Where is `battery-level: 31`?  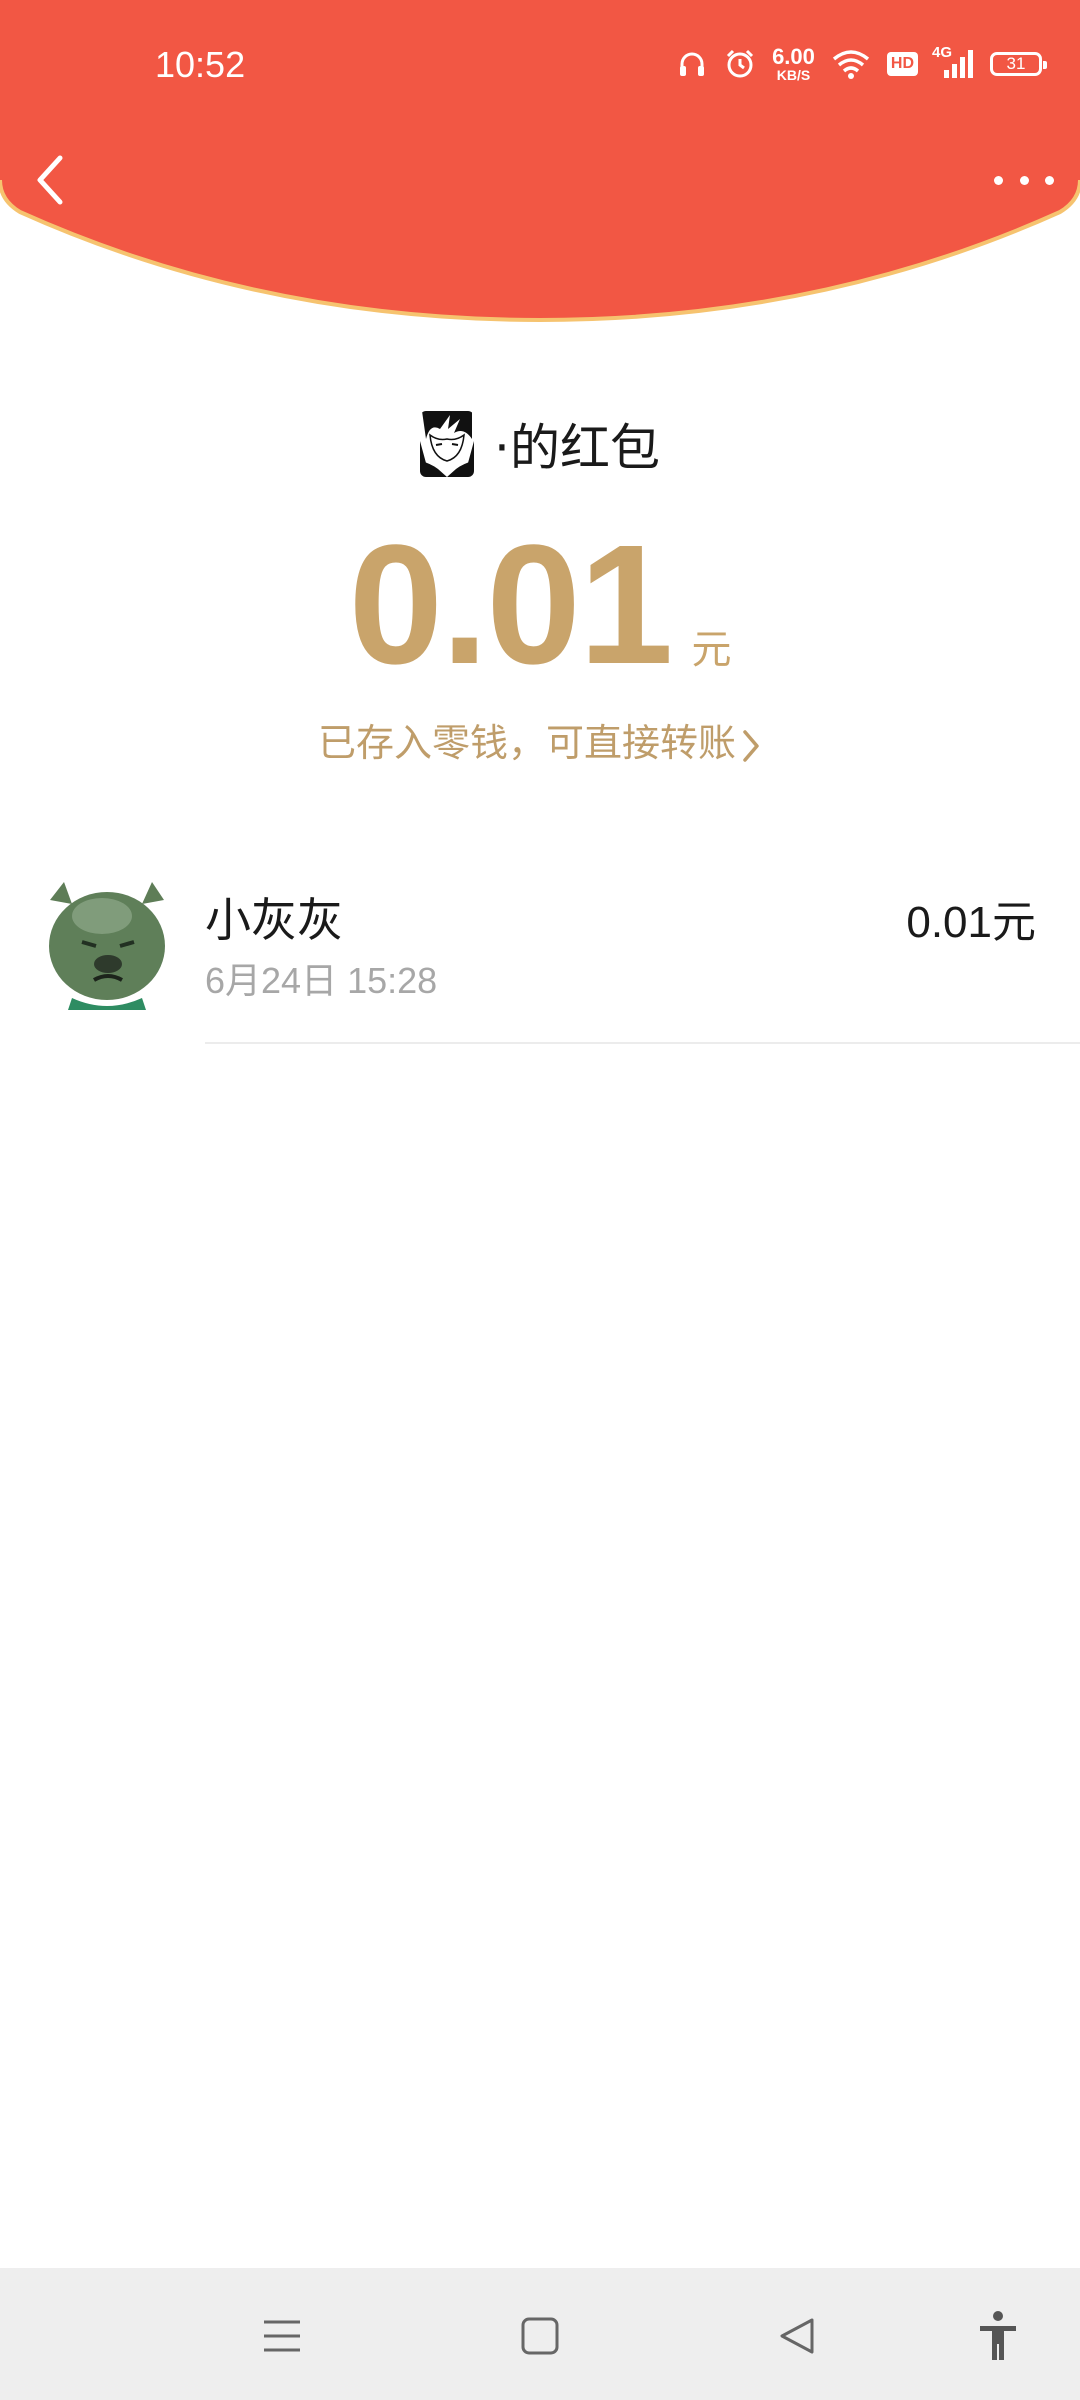
battery-level: 31 is located at coordinates (1016, 63).